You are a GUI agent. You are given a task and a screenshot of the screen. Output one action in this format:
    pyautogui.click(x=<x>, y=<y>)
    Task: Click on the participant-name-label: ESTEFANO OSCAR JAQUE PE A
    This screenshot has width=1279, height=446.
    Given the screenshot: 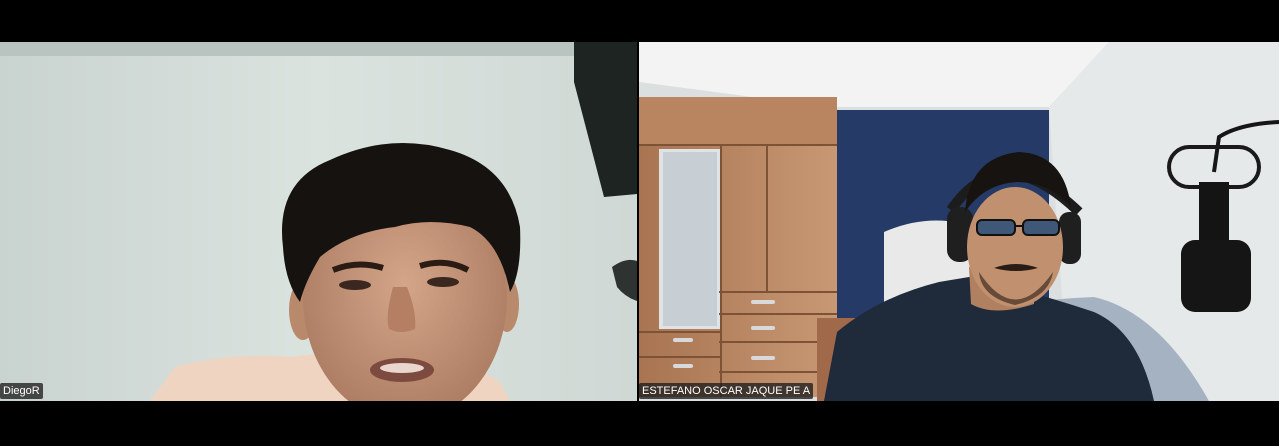 What is the action you would take?
    pyautogui.click(x=726, y=391)
    